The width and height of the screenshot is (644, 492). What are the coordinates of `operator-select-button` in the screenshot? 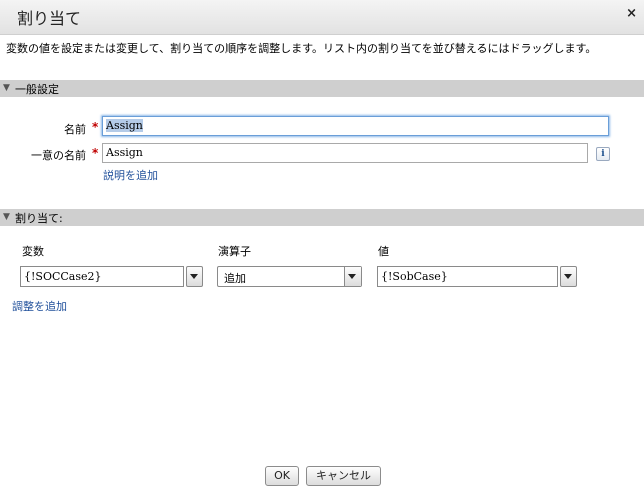 It's located at (352, 276).